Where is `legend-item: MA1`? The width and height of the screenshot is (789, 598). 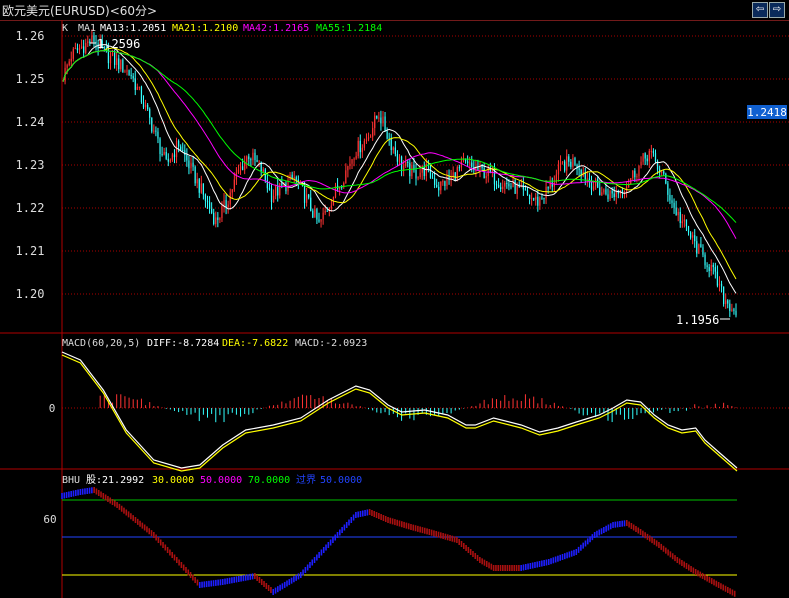
legend-item: MA1 is located at coordinates (87, 28).